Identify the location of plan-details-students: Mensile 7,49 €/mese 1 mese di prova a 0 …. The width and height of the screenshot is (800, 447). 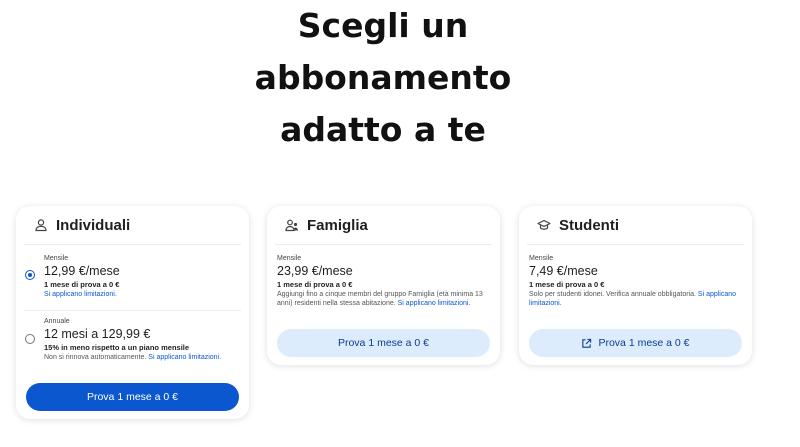
(636, 281).